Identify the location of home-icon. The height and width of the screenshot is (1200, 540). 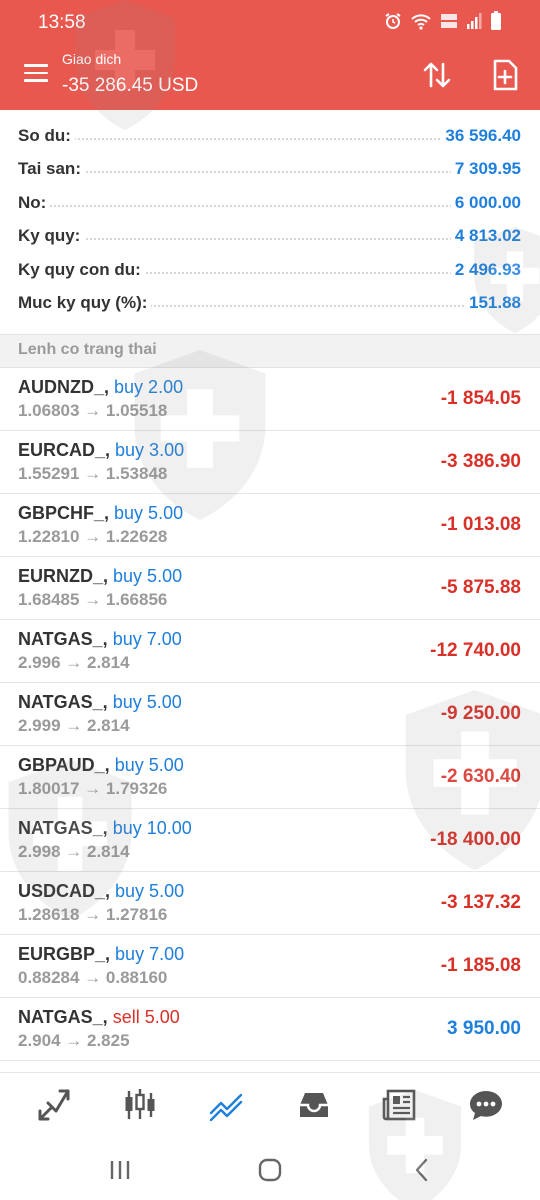
(270, 1170).